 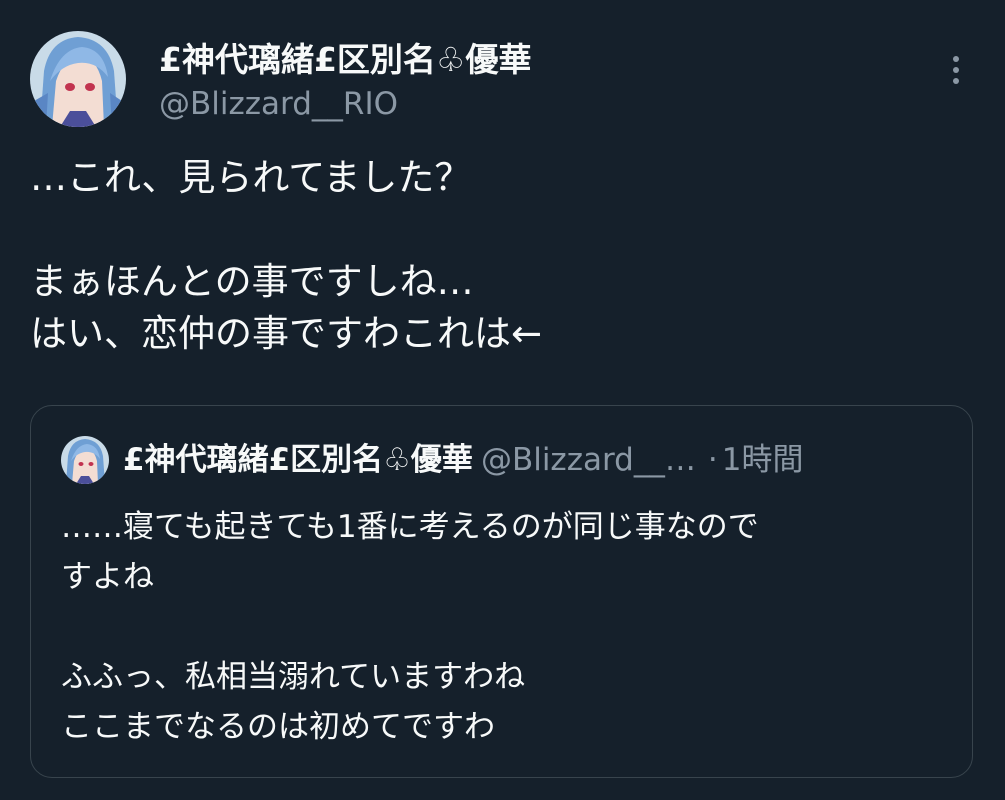 I want to click on display-name: £神代璃緒£区別名♧優華, so click(x=345, y=60).